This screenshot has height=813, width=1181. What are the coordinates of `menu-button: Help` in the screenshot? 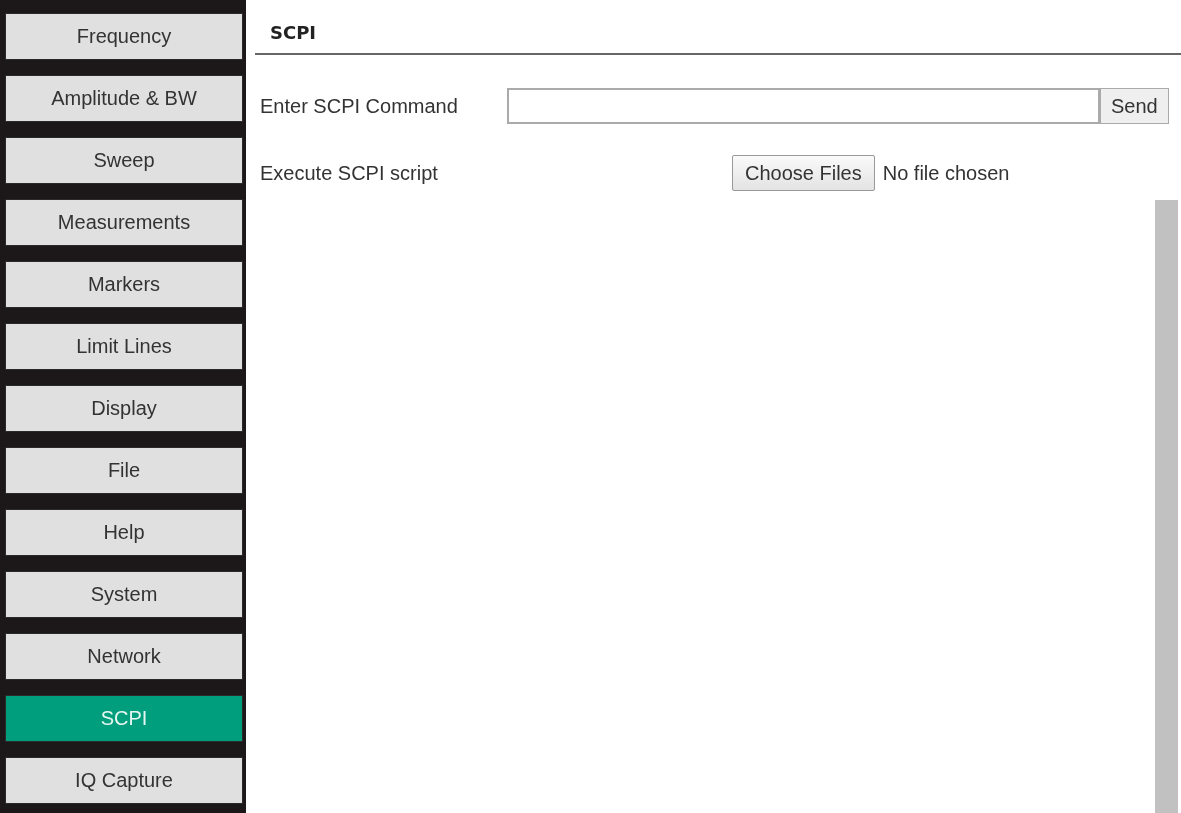 It's located at (124, 532).